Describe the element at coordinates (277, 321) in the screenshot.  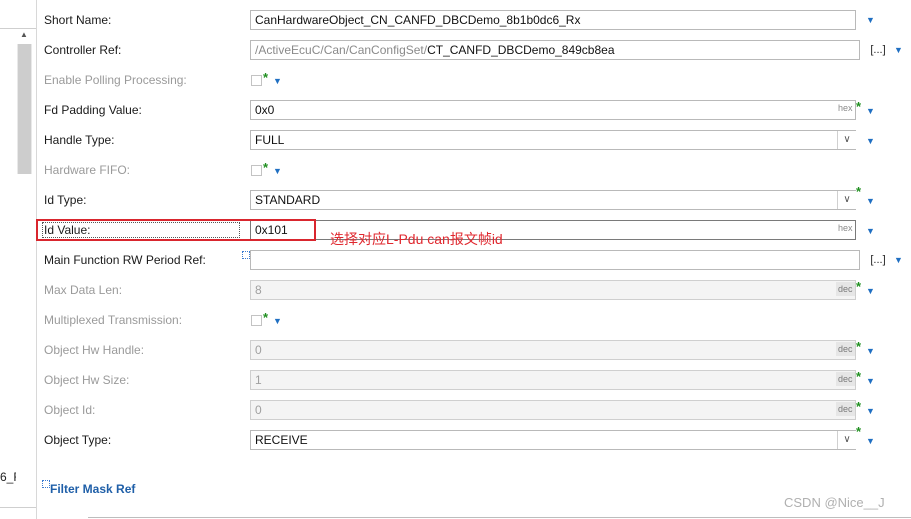
I see `multiplexed-transmission-menu-icon: ▼` at that location.